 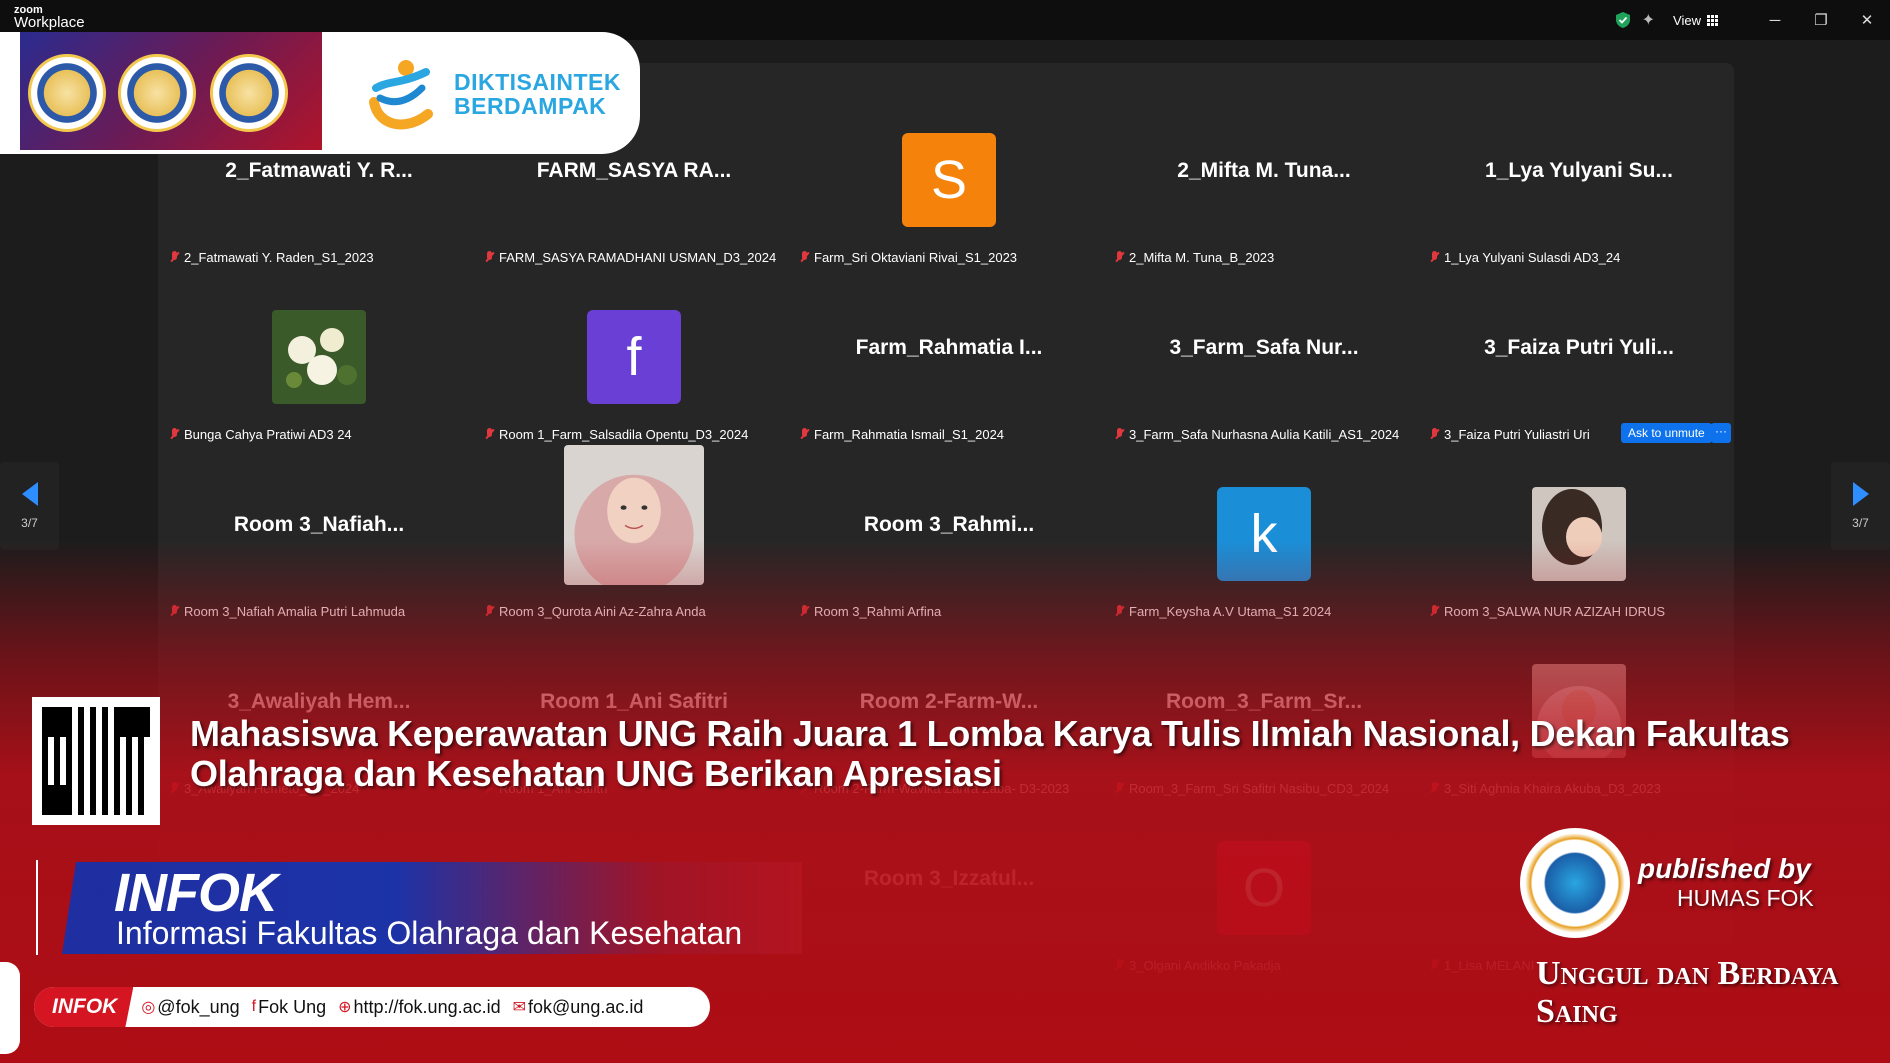 I want to click on participant-avatar: f, so click(x=634, y=357).